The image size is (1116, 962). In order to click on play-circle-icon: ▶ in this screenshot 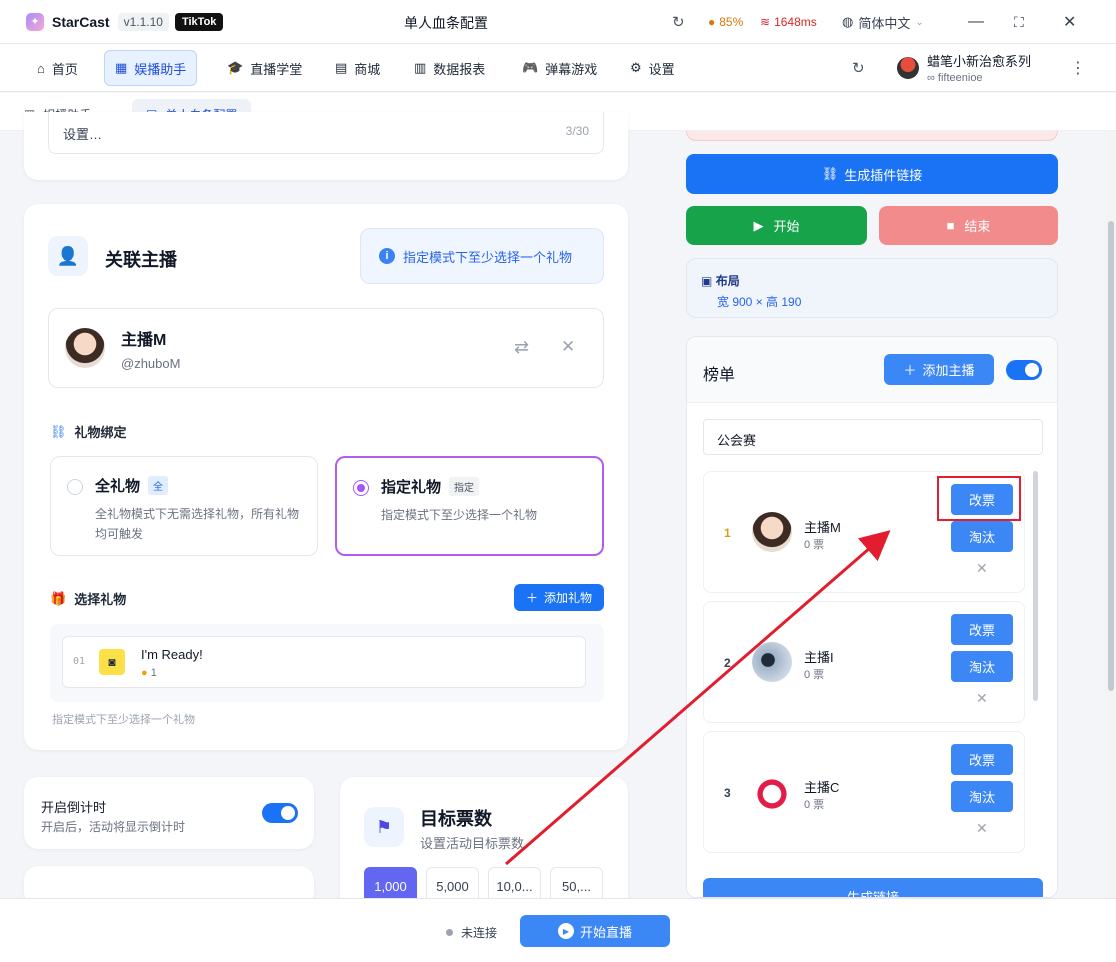, I will do `click(565, 931)`.